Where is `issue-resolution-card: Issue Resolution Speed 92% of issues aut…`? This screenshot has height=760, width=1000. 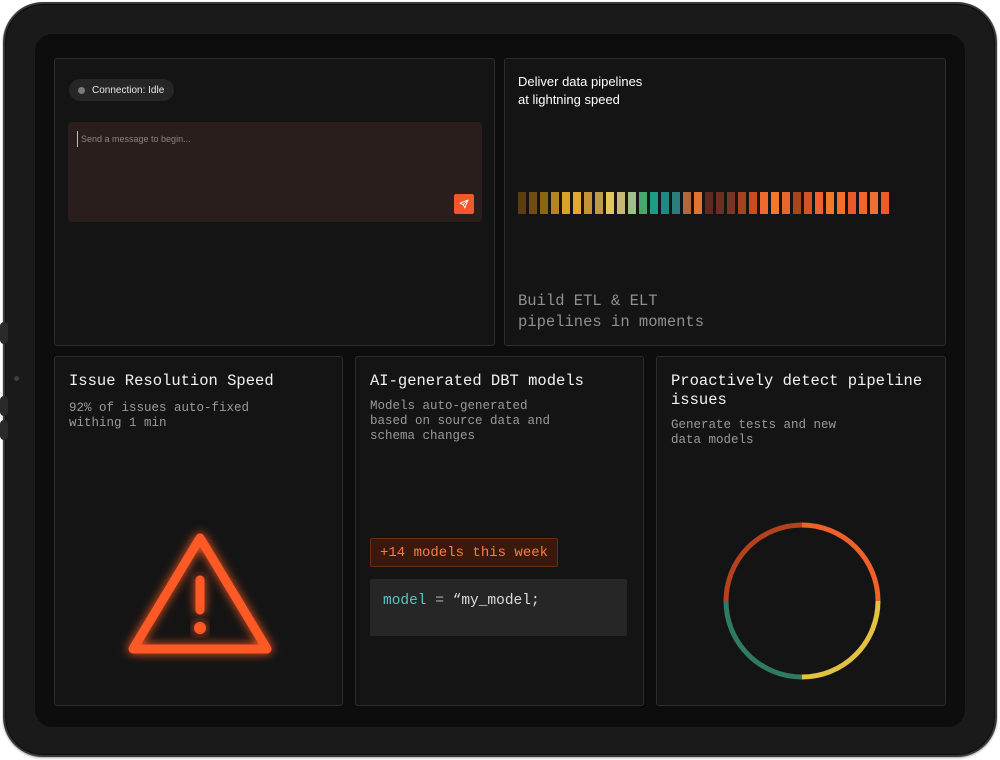 issue-resolution-card: Issue Resolution Speed 92% of issues aut… is located at coordinates (198, 531).